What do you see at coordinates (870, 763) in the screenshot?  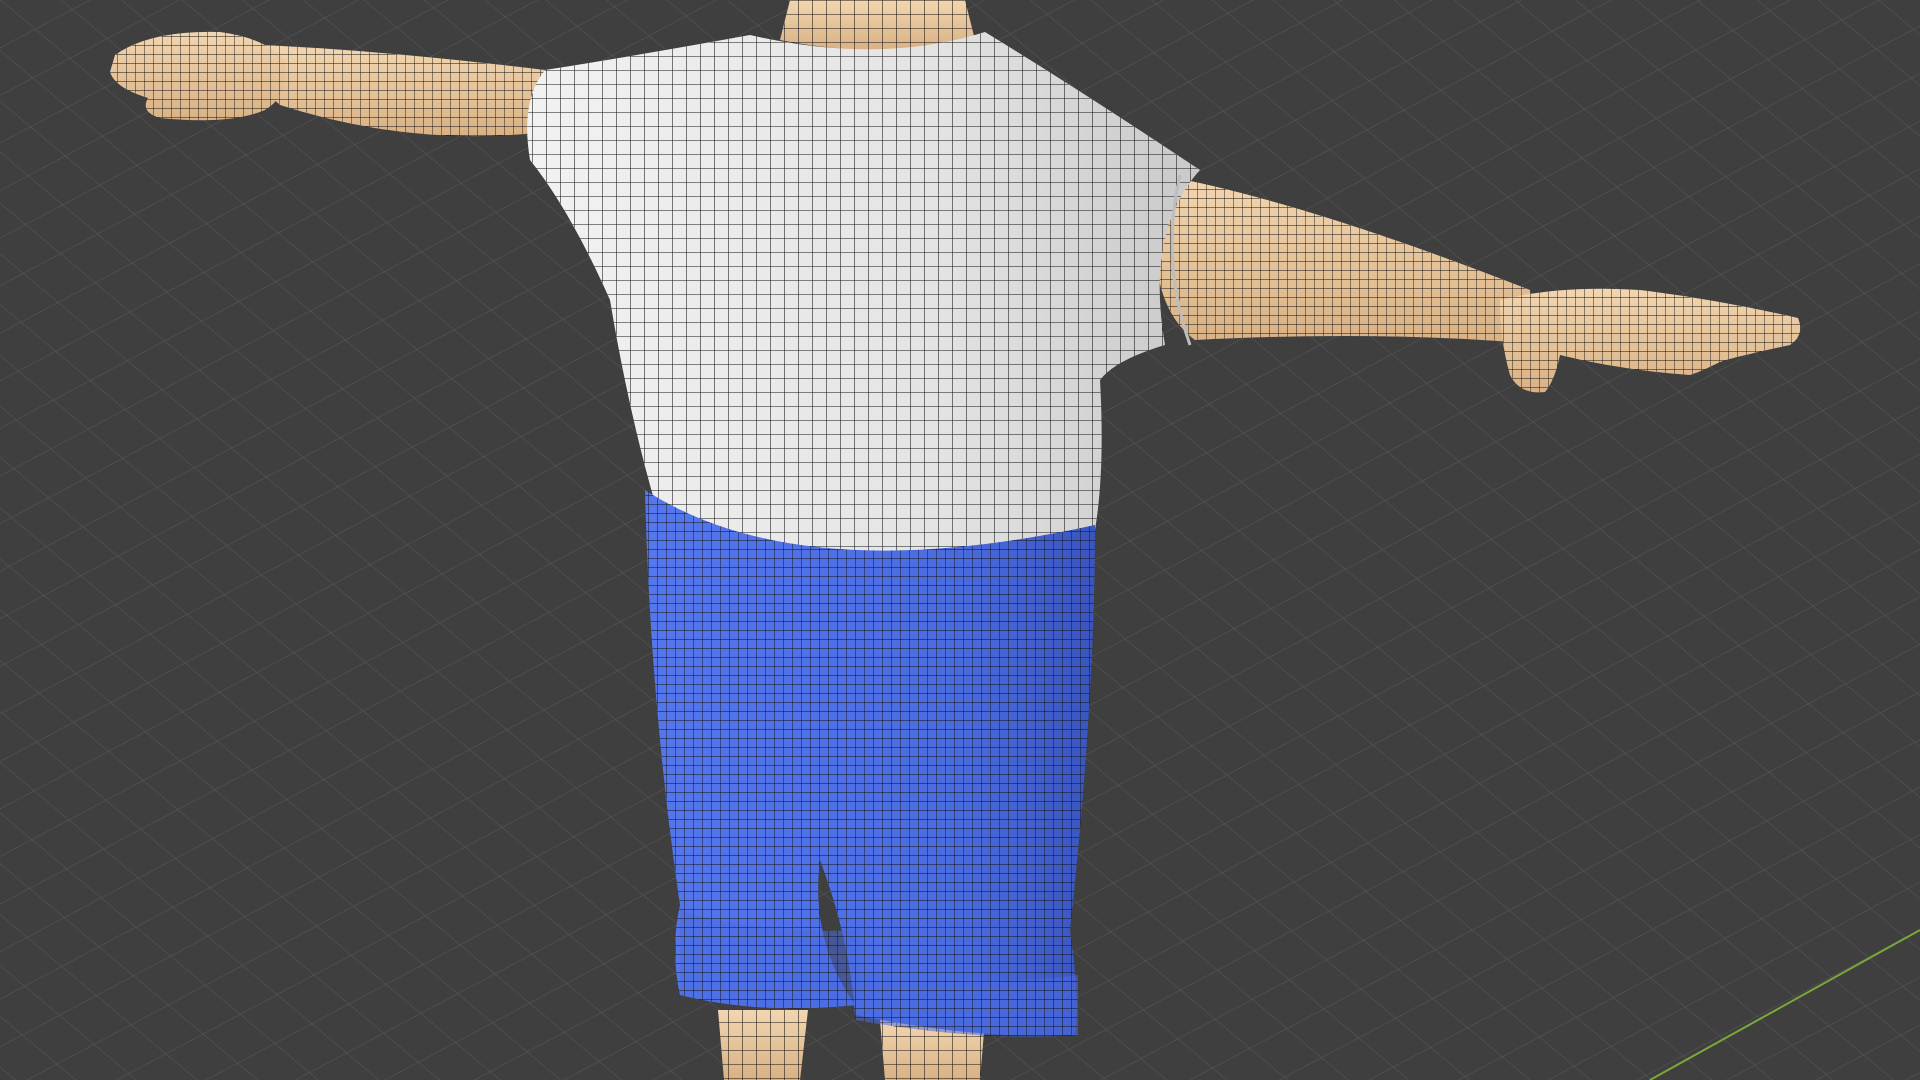 I see `shorts` at bounding box center [870, 763].